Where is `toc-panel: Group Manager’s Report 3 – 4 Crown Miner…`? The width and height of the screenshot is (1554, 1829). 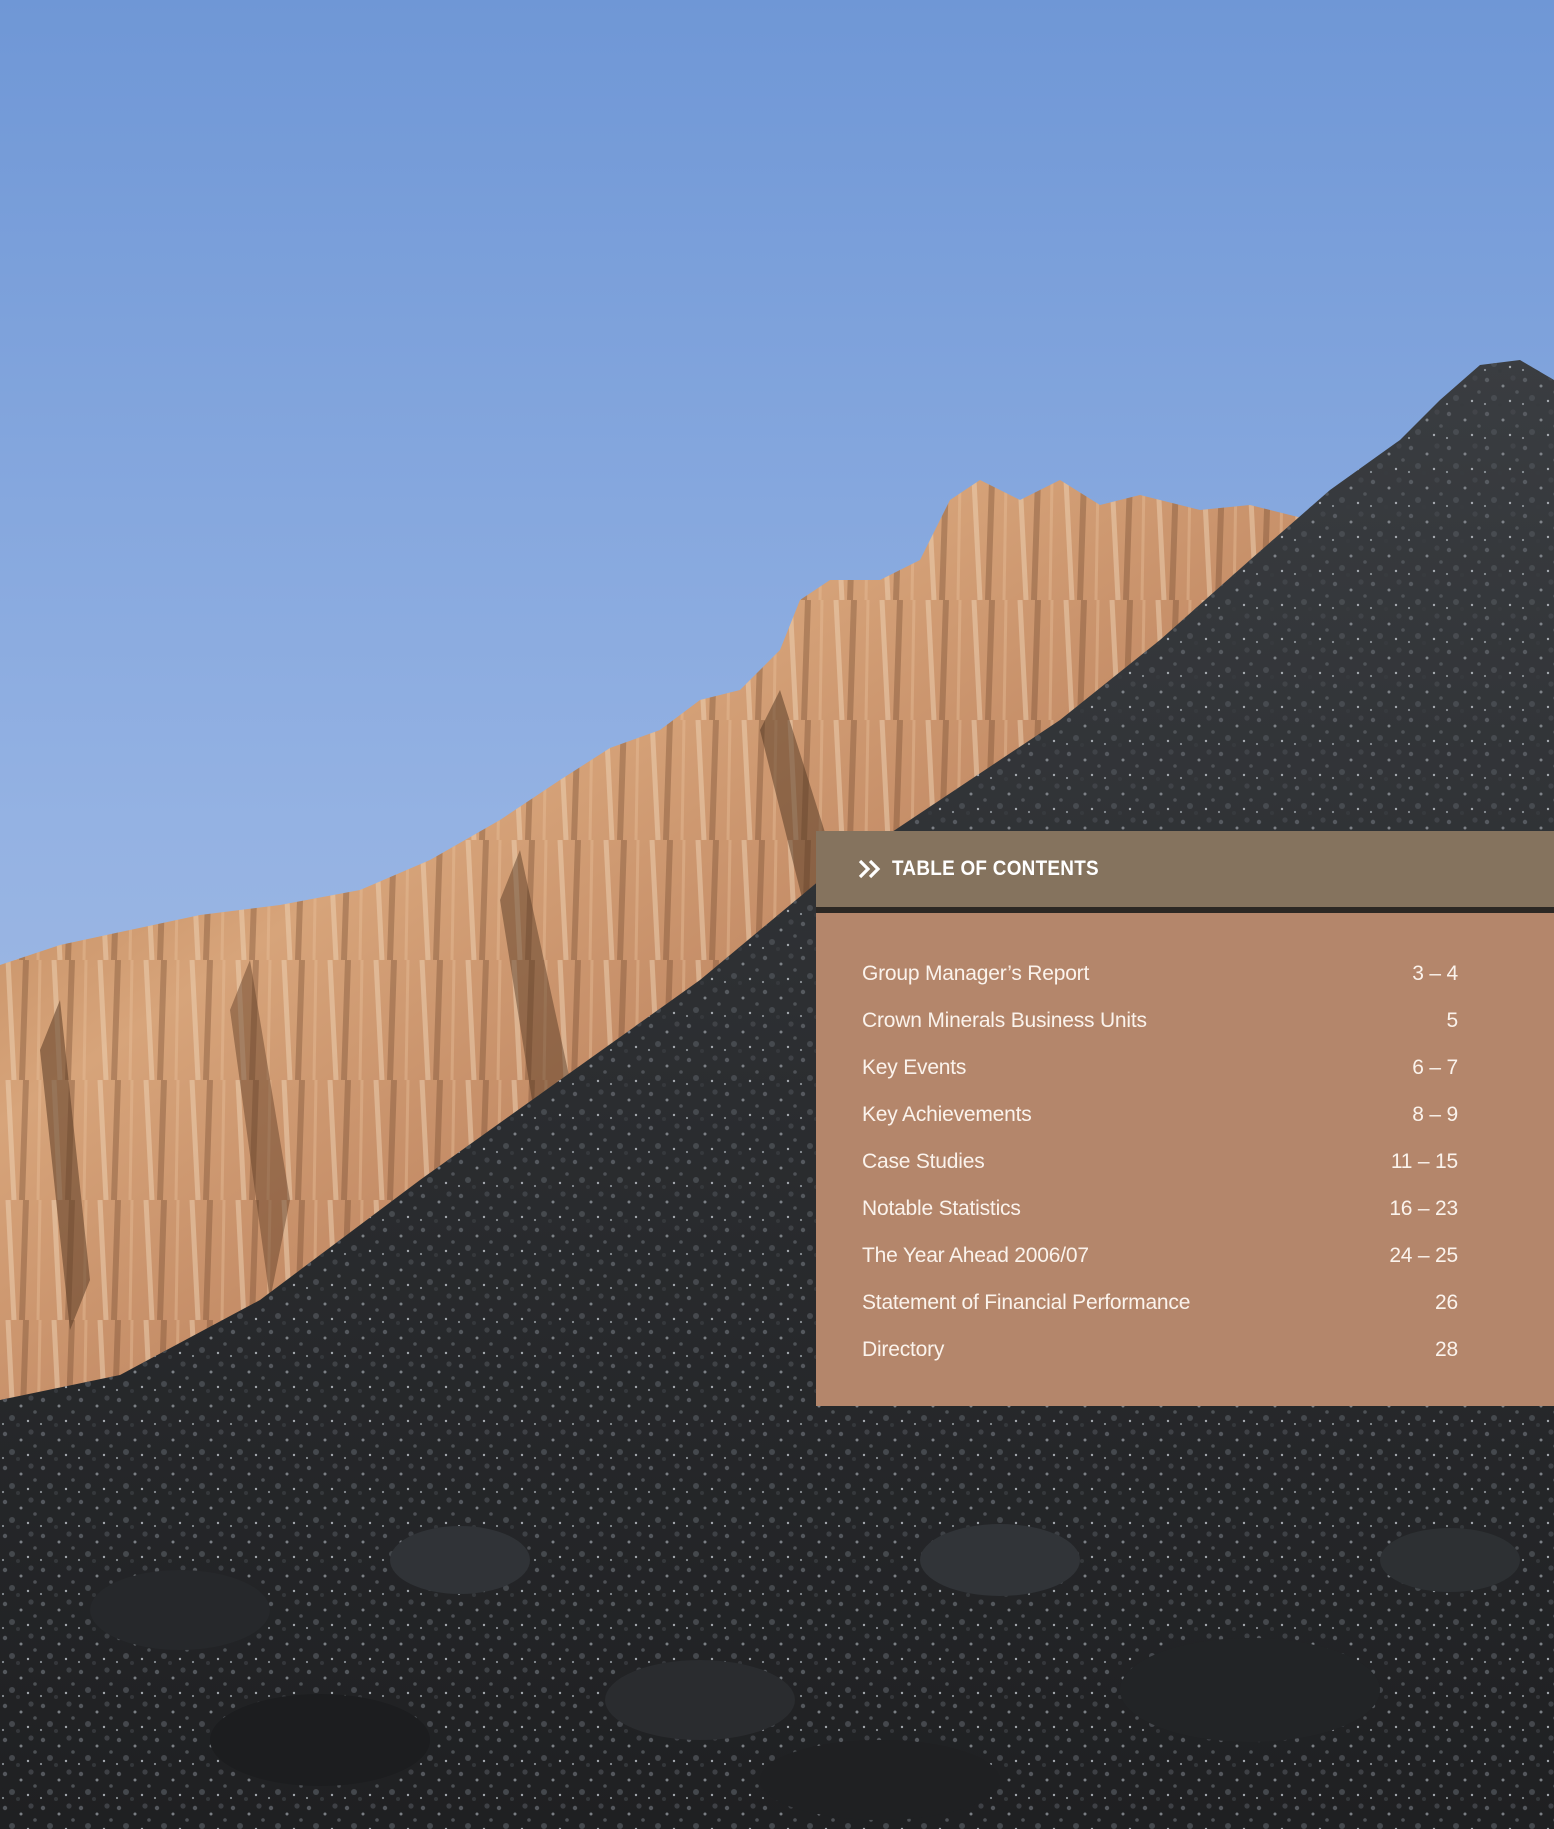
toc-panel: Group Manager’s Report 3 – 4 Crown Miner… is located at coordinates (1185, 1159).